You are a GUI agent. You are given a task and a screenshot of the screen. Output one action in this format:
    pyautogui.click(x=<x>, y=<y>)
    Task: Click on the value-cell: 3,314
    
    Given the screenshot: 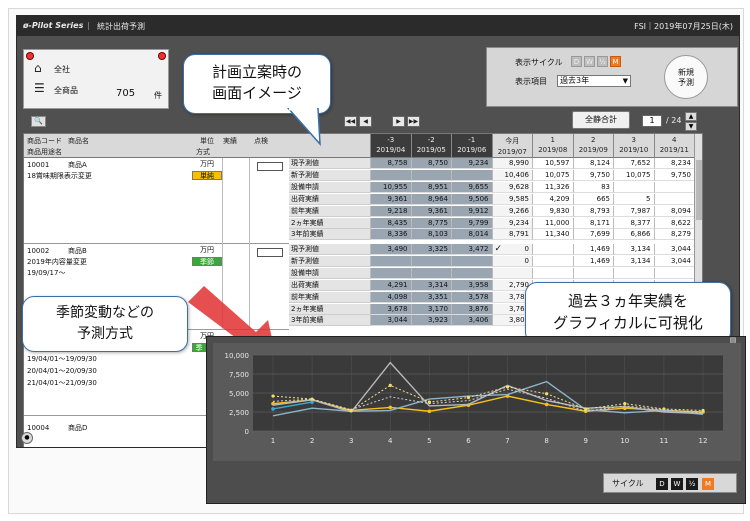 What is the action you would take?
    pyautogui.click(x=430, y=285)
    